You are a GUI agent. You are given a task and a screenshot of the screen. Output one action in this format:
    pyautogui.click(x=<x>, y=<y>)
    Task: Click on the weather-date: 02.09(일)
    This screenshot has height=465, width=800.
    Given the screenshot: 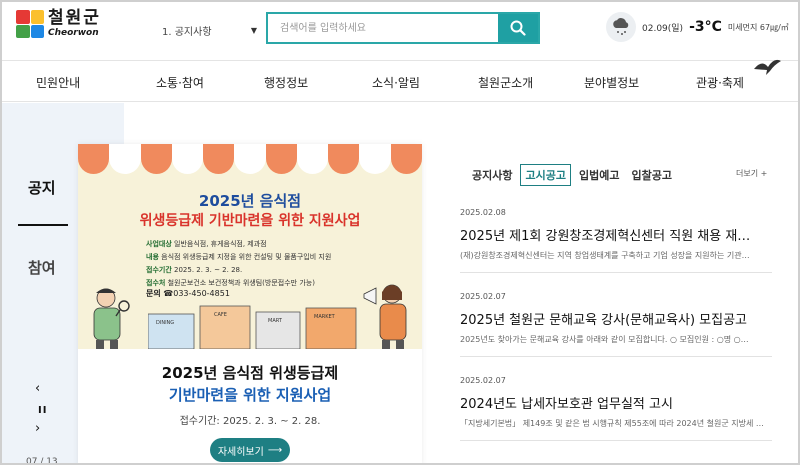 What is the action you would take?
    pyautogui.click(x=663, y=28)
    